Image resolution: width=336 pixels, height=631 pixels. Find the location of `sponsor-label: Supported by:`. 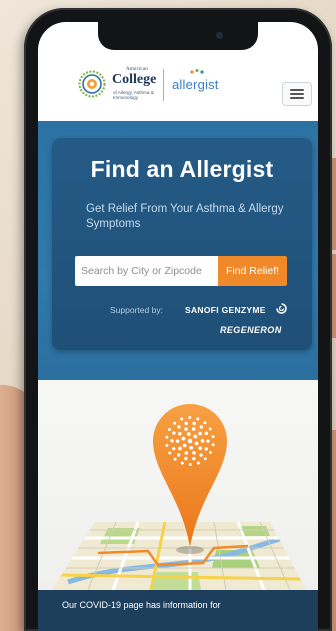

sponsor-label: Supported by: is located at coordinates (136, 310).